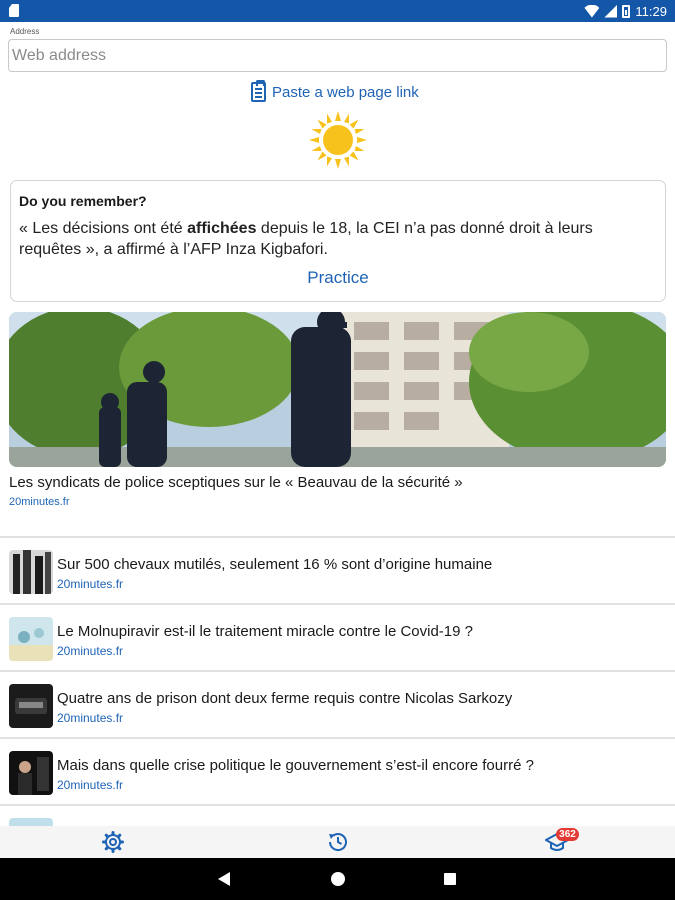 This screenshot has height=900, width=675. What do you see at coordinates (25, 31) in the screenshot?
I see `address-label: Address` at bounding box center [25, 31].